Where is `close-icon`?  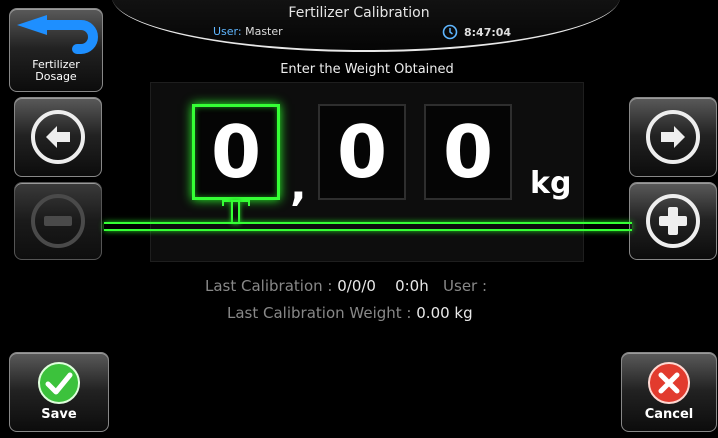 close-icon is located at coordinates (669, 383).